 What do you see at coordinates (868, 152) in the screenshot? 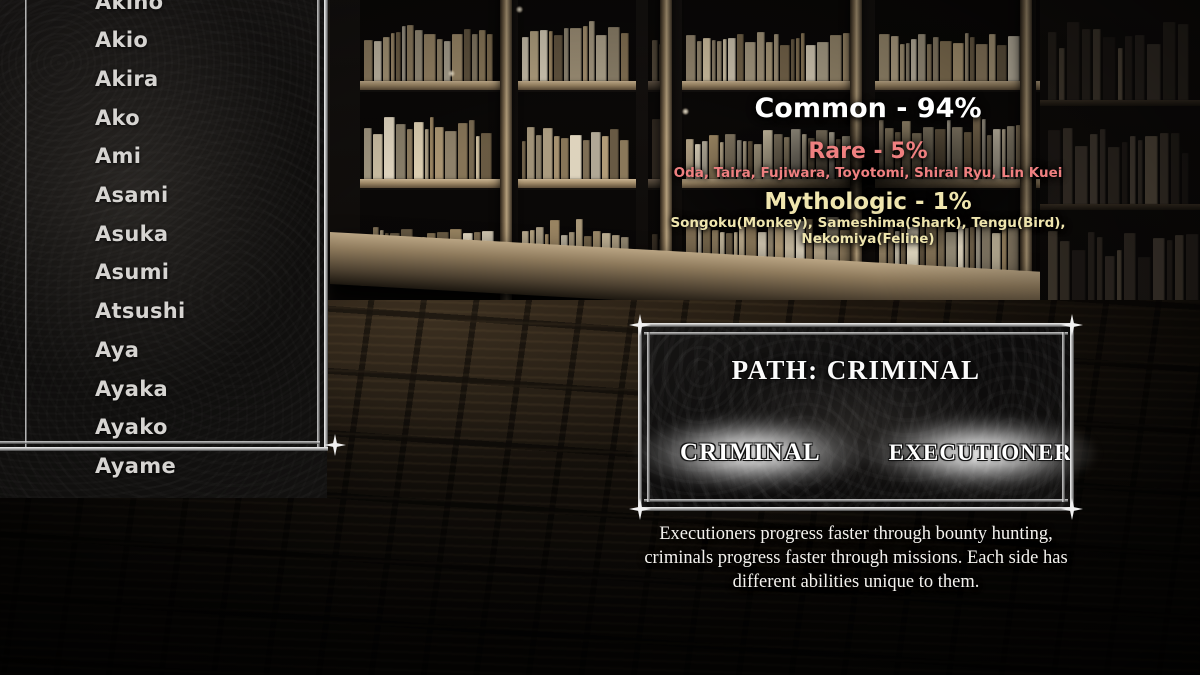
I see `rarity-rare-heading: Rare - 5%` at bounding box center [868, 152].